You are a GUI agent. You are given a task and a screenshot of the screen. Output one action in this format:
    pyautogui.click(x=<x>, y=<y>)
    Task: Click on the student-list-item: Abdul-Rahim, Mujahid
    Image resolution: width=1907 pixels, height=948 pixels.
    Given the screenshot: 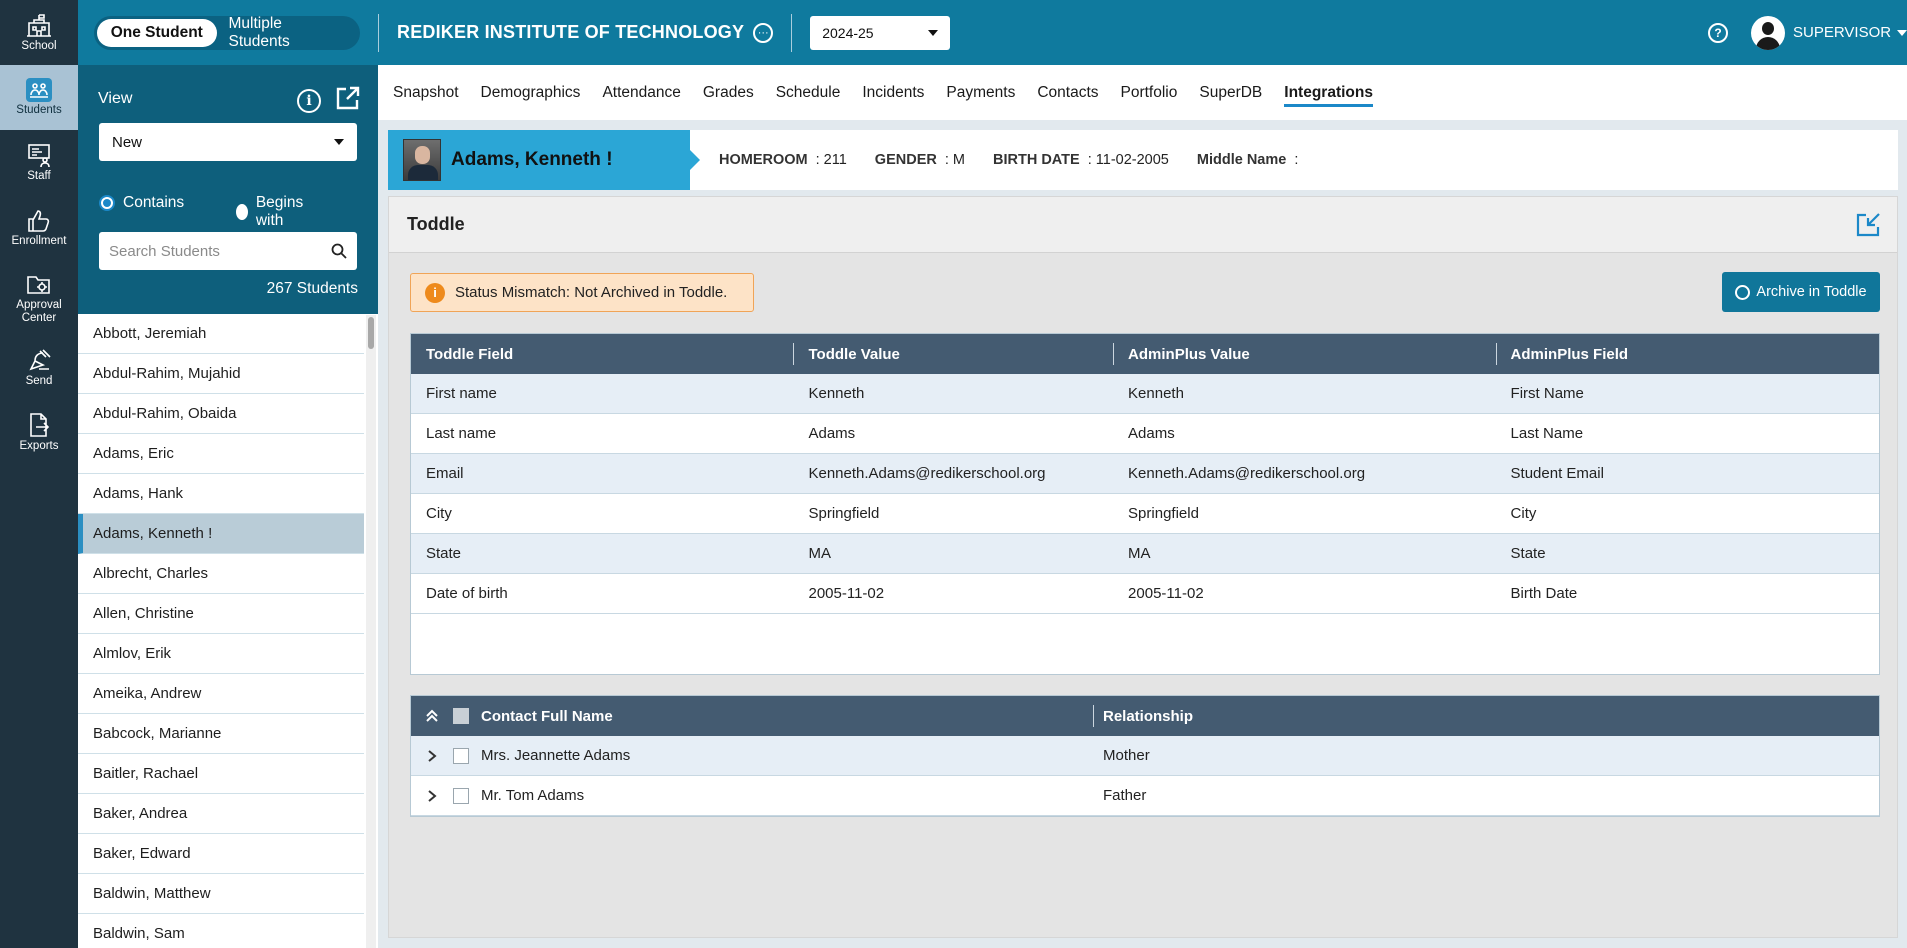 What is the action you would take?
    pyautogui.click(x=221, y=374)
    